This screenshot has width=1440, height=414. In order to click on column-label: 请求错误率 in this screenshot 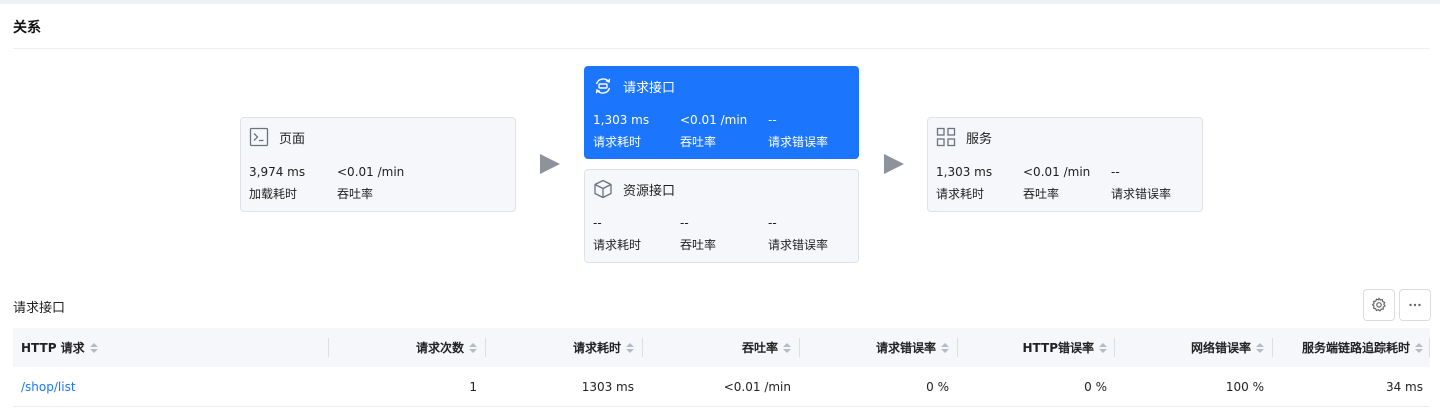, I will do `click(905, 348)`.